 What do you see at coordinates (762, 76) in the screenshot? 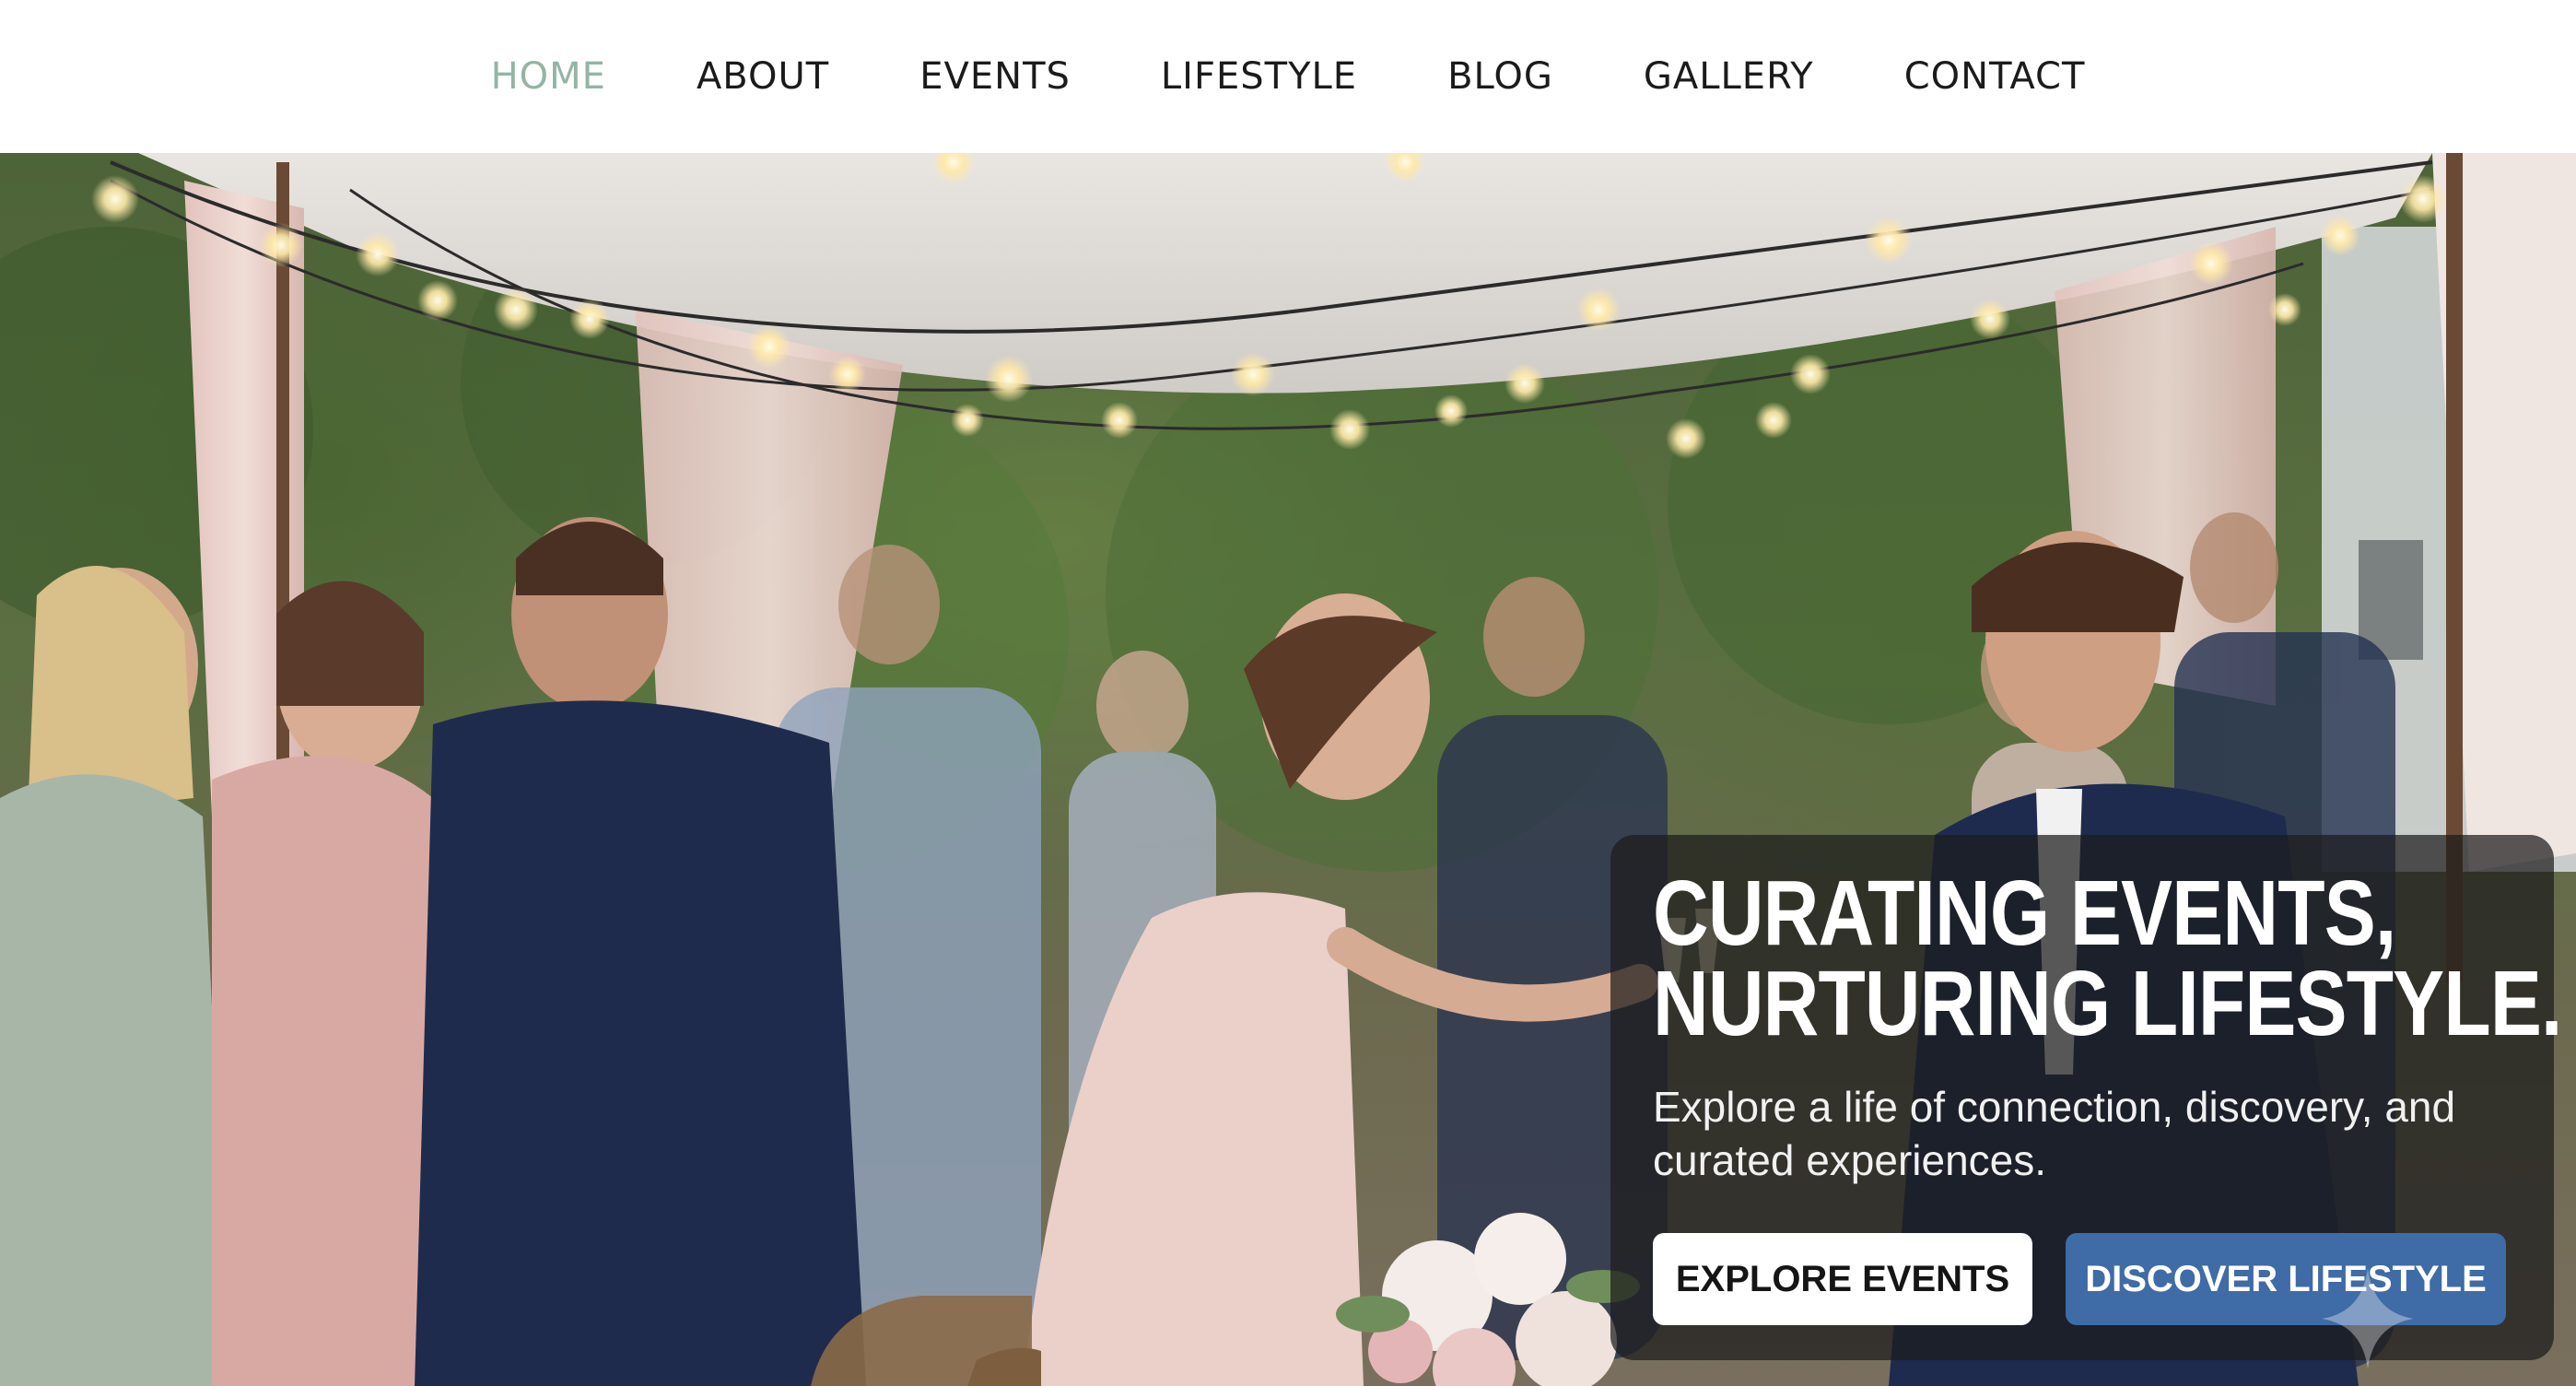
I see `nav-item-about: ABOUT` at bounding box center [762, 76].